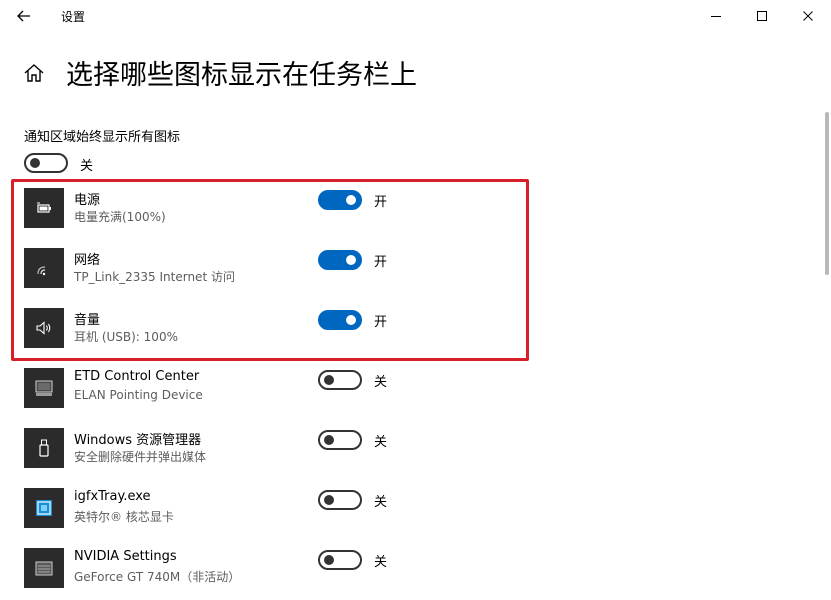 This screenshot has width=831, height=600. Describe the element at coordinates (125, 556) in the screenshot. I see `item-name: NVIDIA Settings` at that location.